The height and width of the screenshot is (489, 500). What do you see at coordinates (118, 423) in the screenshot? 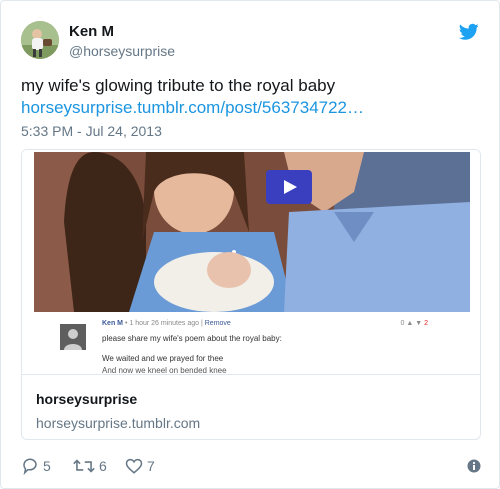
I see `card-domain: horseysurprise.tumblr.com` at bounding box center [118, 423].